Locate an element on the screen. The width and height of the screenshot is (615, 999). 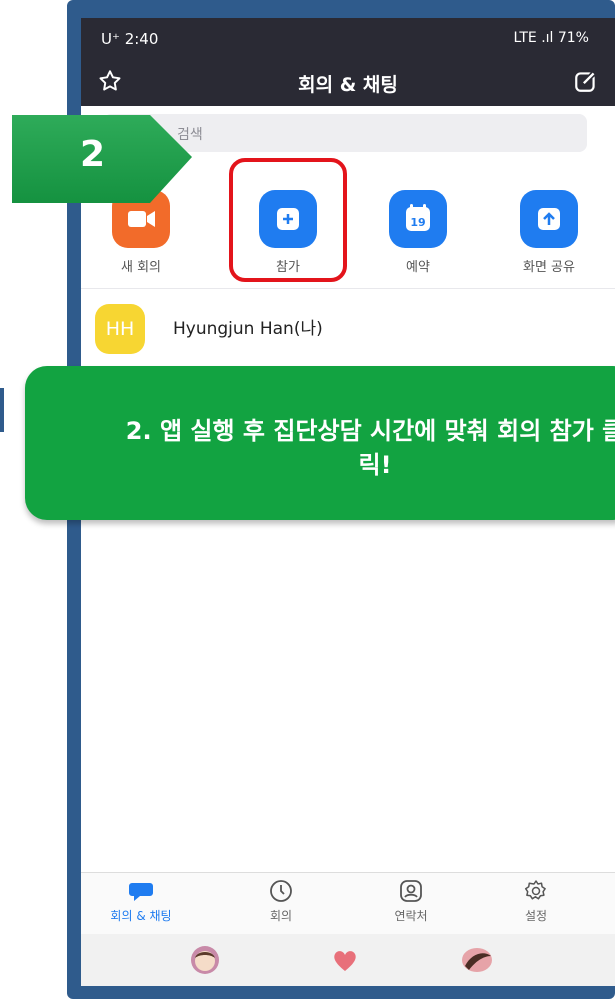
status-left: U⁺ 2:40 is located at coordinates (129, 39).